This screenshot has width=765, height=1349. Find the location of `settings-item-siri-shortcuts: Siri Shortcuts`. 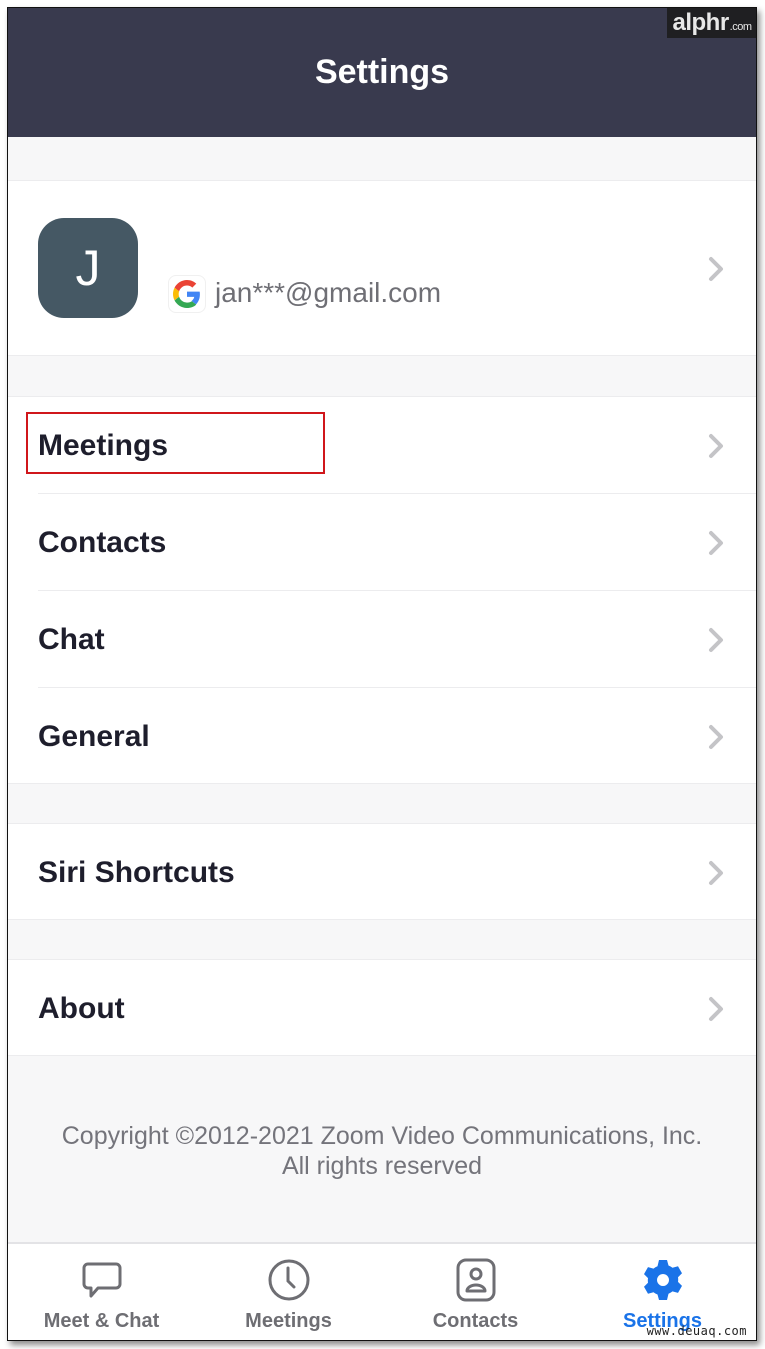

settings-item-siri-shortcuts: Siri Shortcuts is located at coordinates (382, 872).